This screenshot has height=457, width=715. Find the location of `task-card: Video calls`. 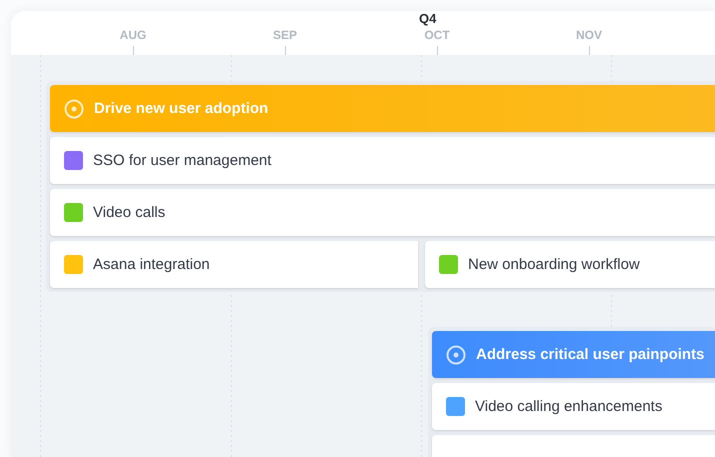

task-card: Video calls is located at coordinates (382, 212).